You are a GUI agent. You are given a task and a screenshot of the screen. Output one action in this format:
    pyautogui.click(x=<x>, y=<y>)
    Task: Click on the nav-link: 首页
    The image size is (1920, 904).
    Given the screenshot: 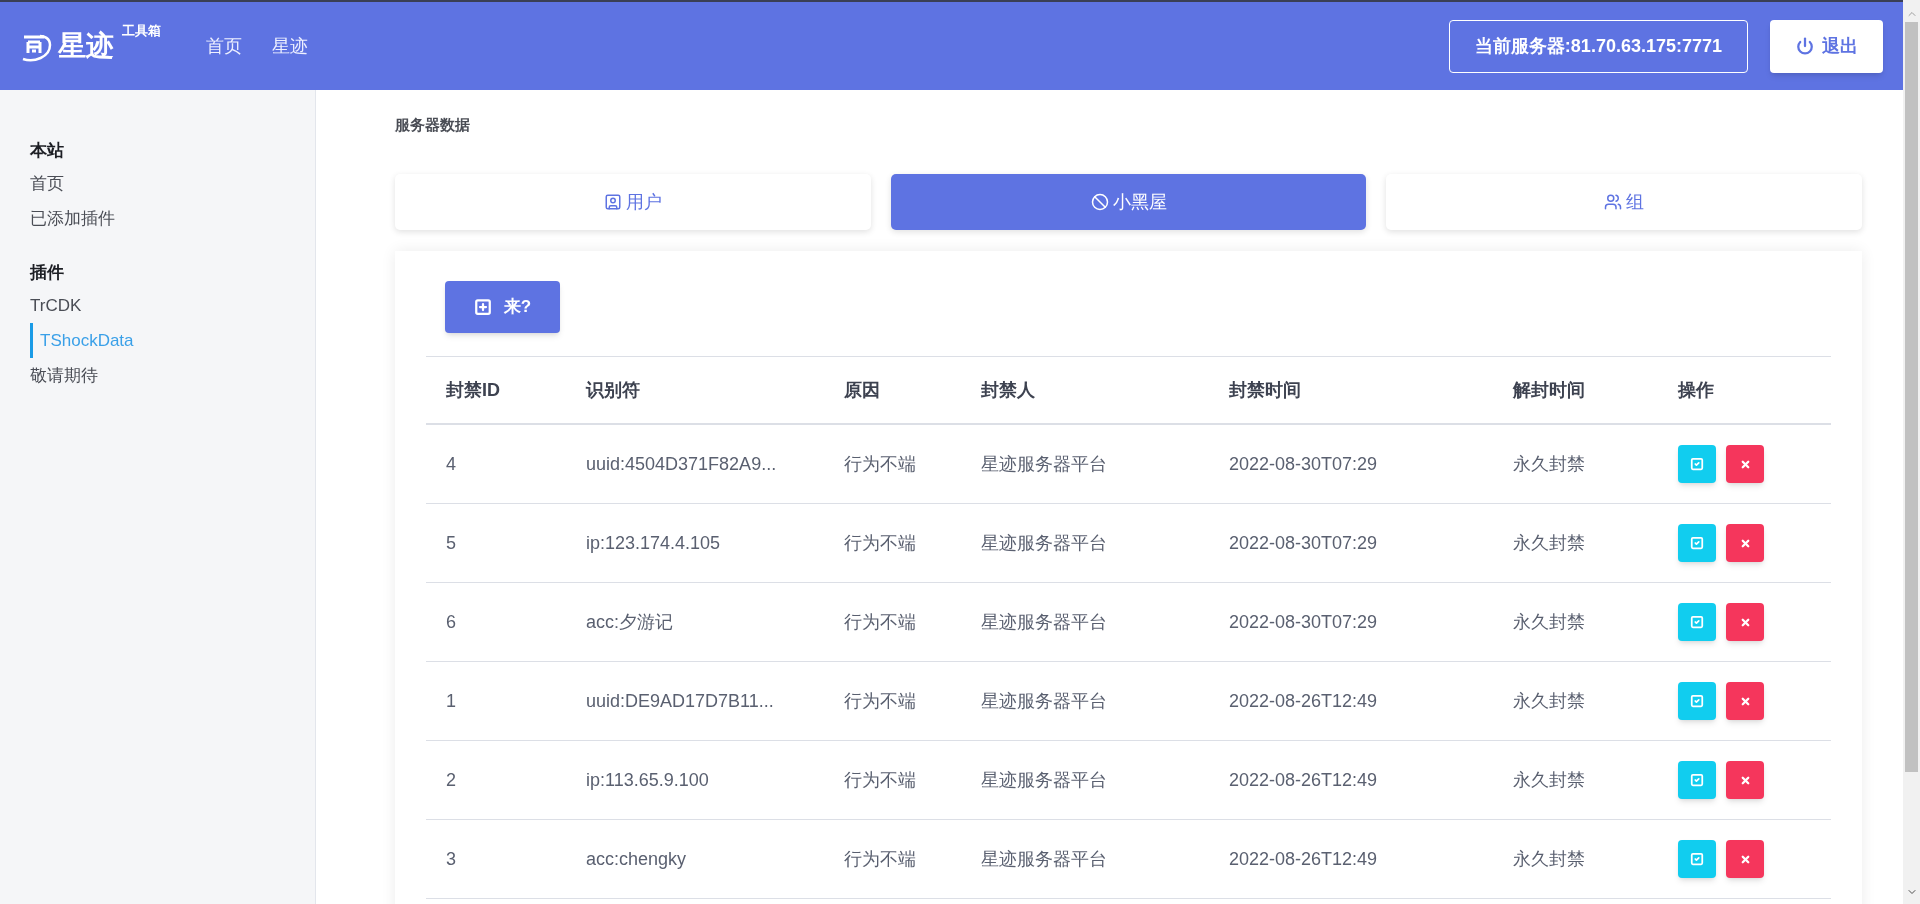 What is the action you would take?
    pyautogui.click(x=224, y=46)
    